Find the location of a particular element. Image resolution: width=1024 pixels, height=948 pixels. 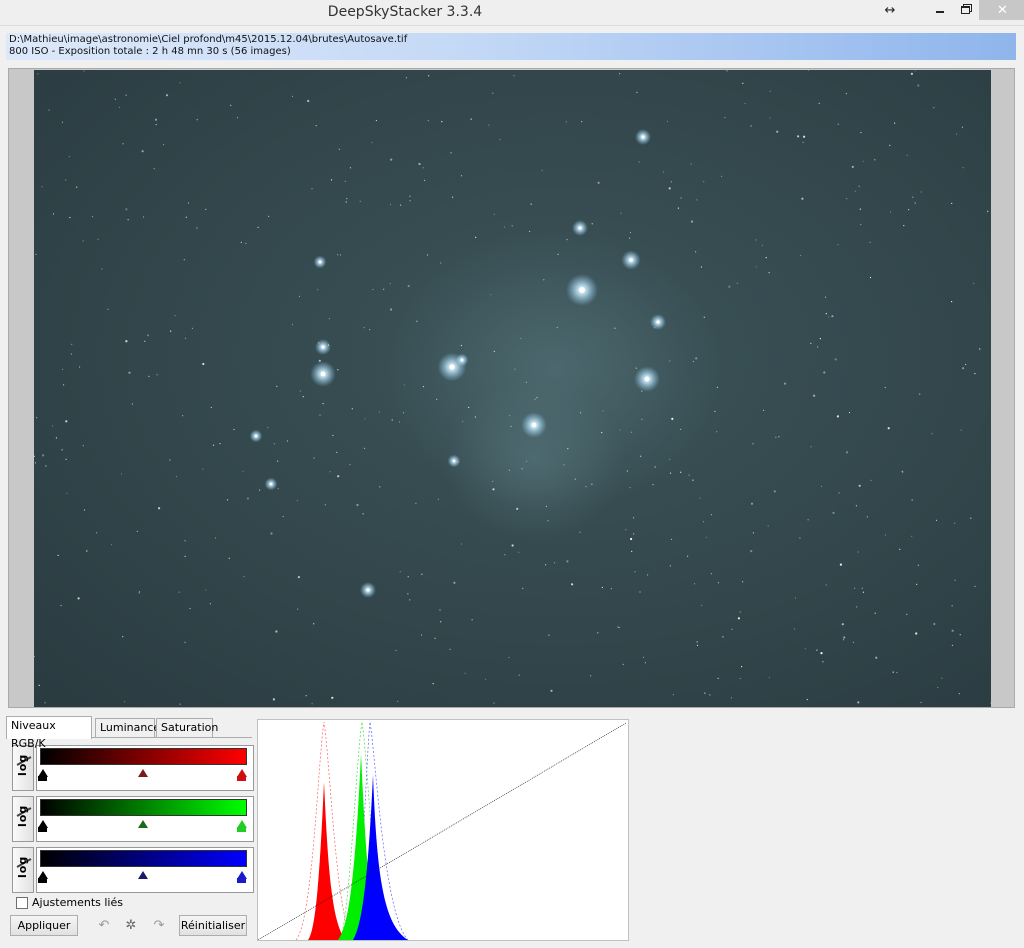

green-channel: log is located at coordinates (133, 819).